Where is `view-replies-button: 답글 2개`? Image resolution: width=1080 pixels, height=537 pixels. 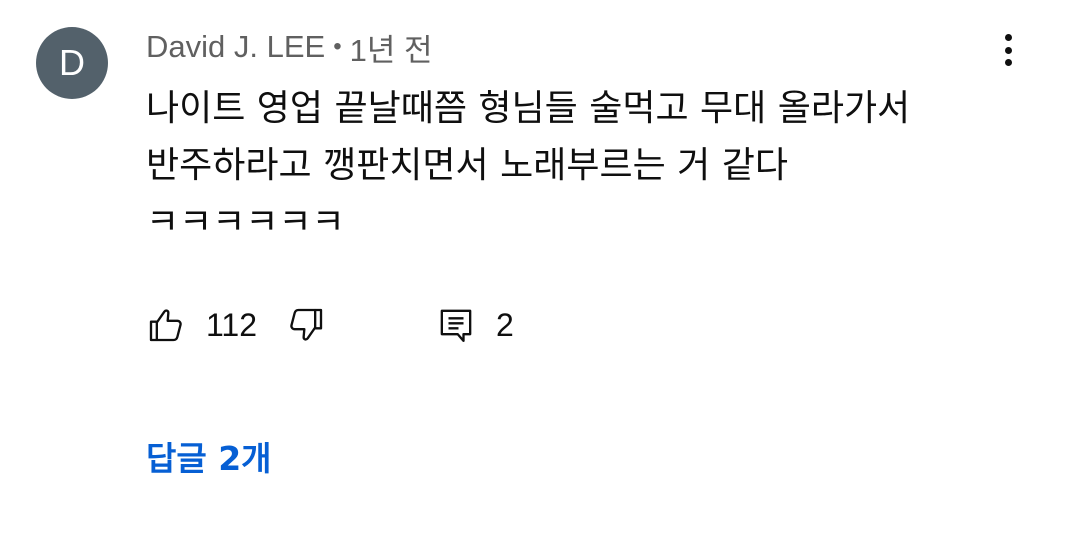
view-replies-button: 답글 2개 is located at coordinates (209, 456).